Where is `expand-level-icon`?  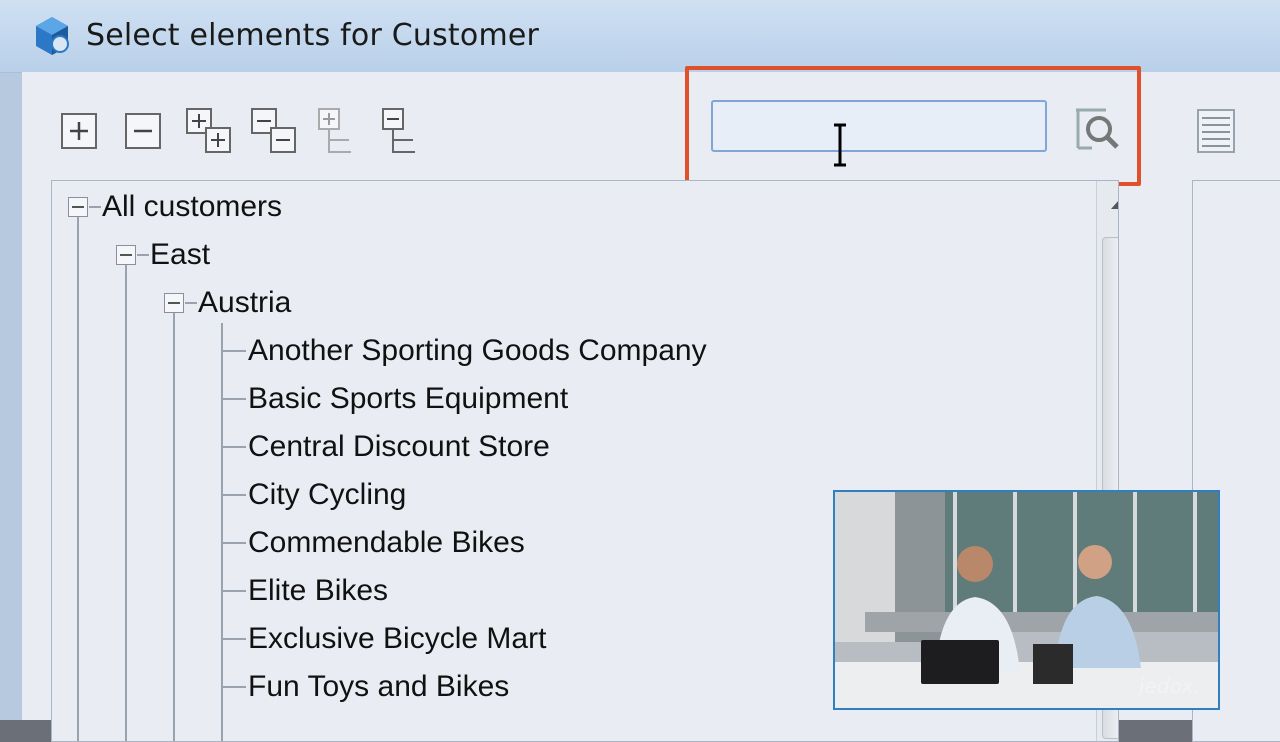 expand-level-icon is located at coordinates (334, 130).